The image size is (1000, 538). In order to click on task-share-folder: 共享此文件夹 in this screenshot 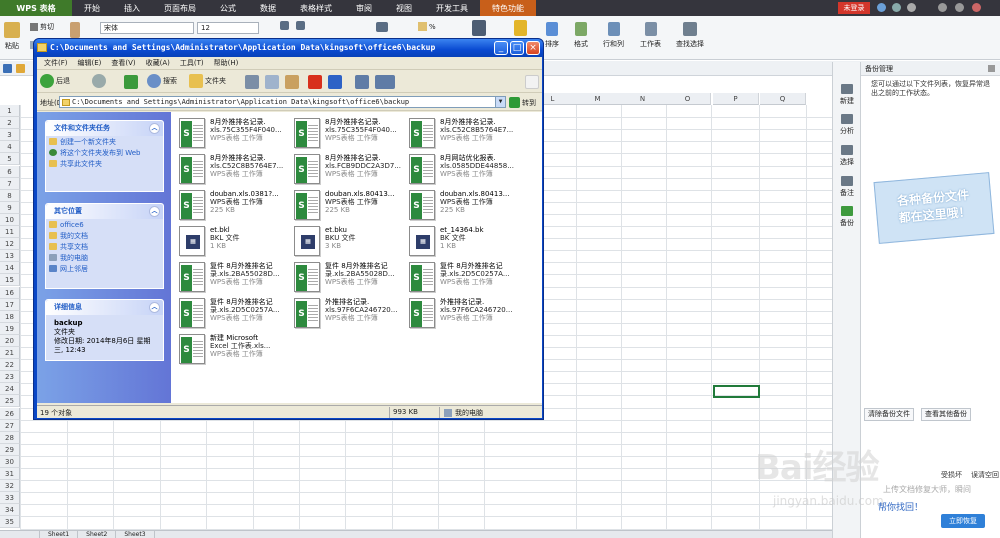, I will do `click(104, 163)`.